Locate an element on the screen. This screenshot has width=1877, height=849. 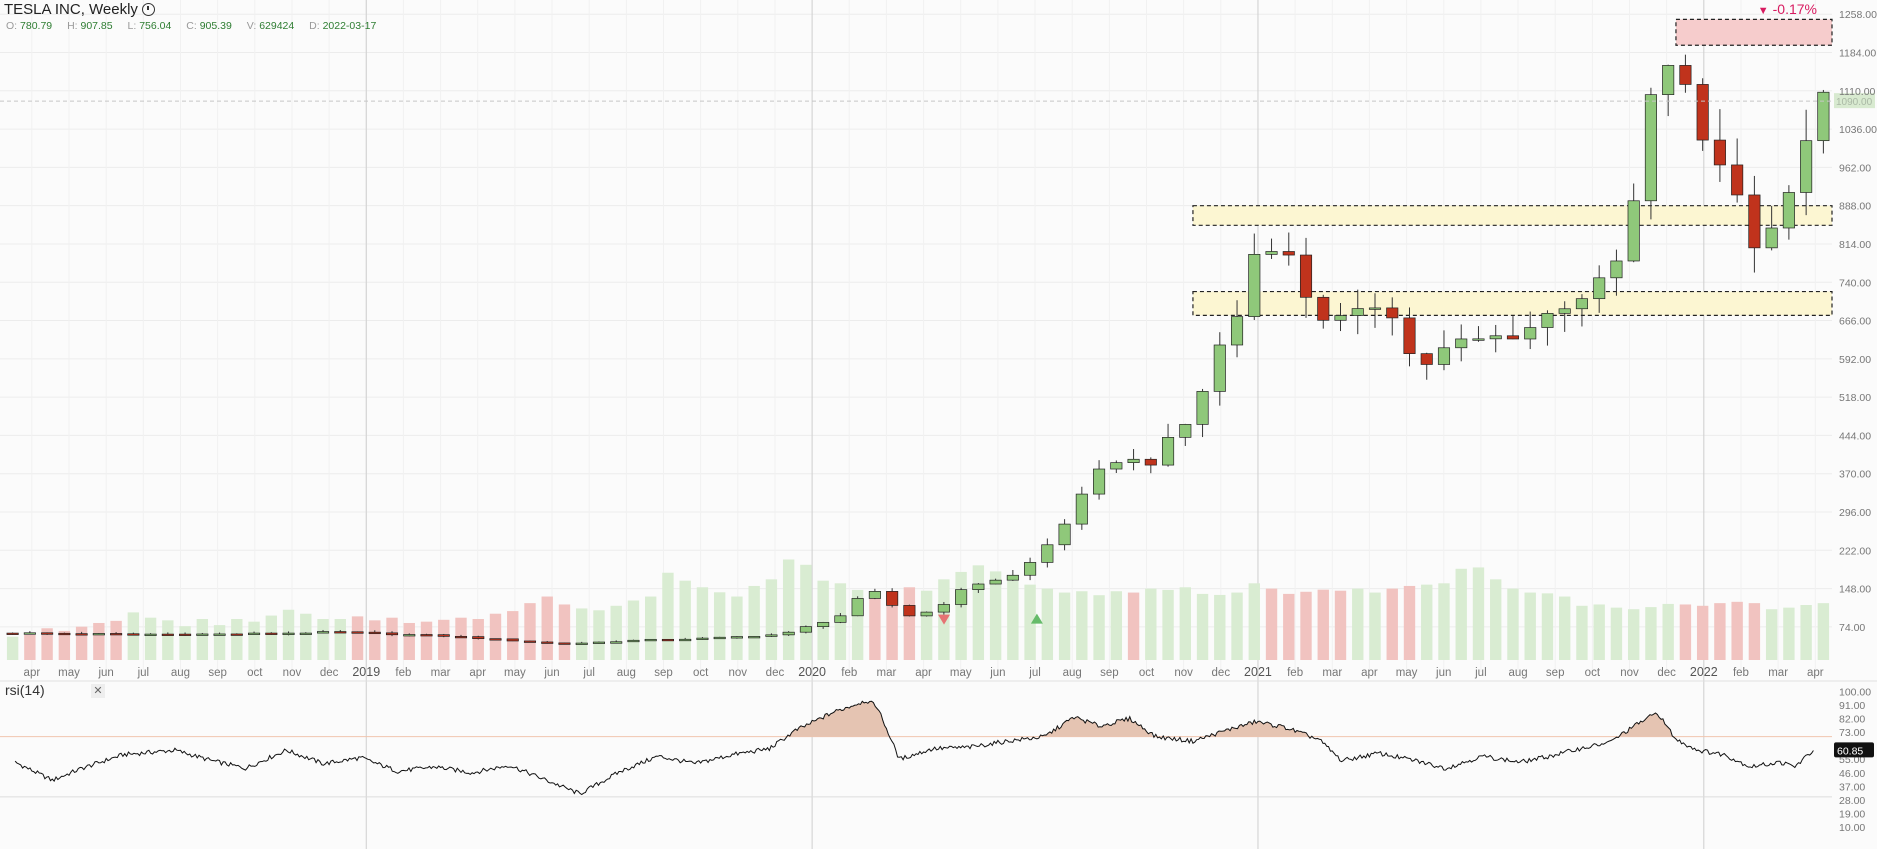
clock-icon is located at coordinates (148, 9).